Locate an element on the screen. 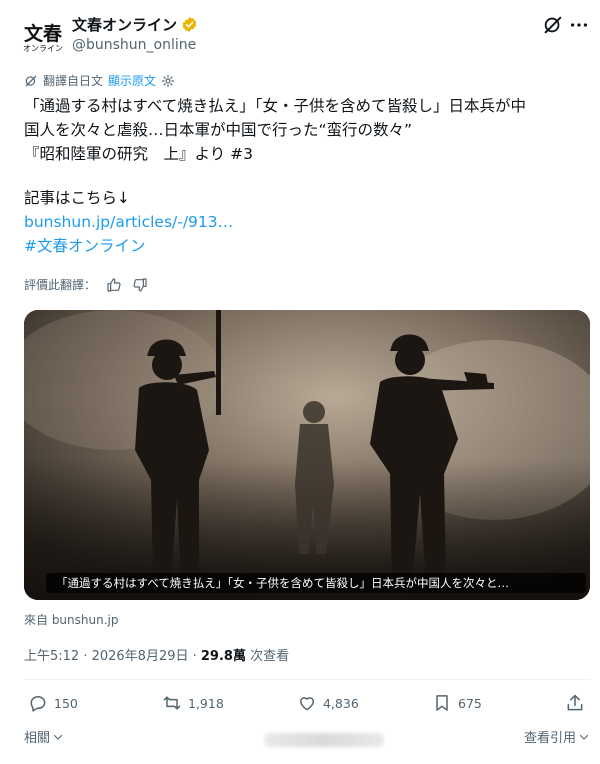 This screenshot has width=600, height=764. like-button: 4,836 is located at coordinates (328, 703).